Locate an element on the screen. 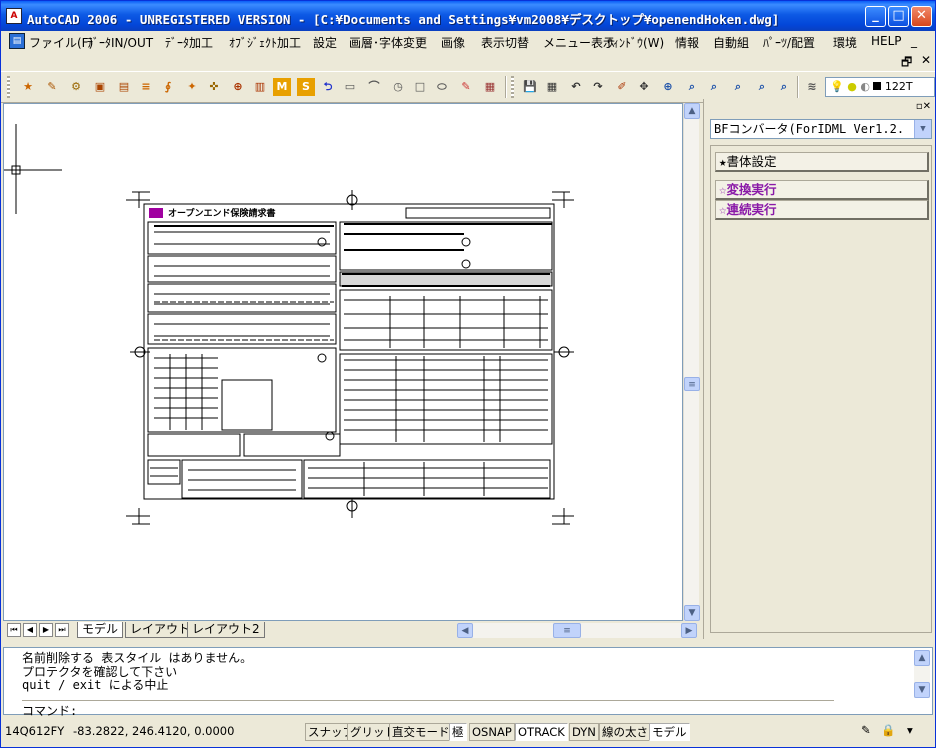 This screenshot has height=748, width=936. mdi-minimize-button: _ is located at coordinates (914, 41).